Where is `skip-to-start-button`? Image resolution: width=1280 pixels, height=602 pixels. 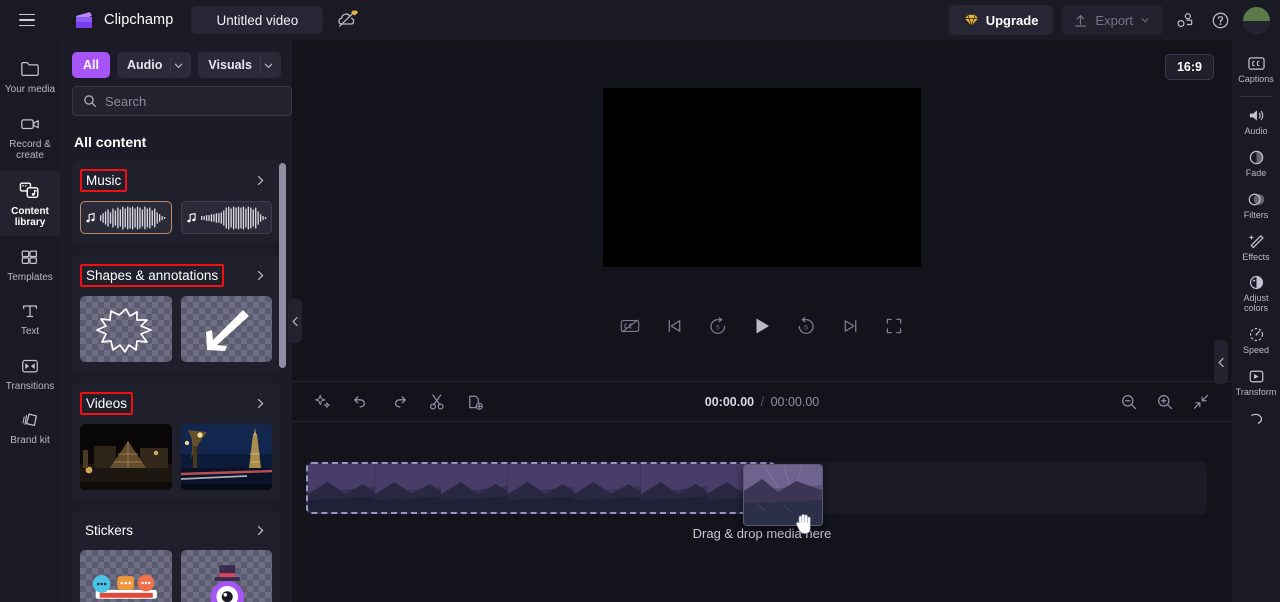 skip-to-start-button is located at coordinates (674, 326).